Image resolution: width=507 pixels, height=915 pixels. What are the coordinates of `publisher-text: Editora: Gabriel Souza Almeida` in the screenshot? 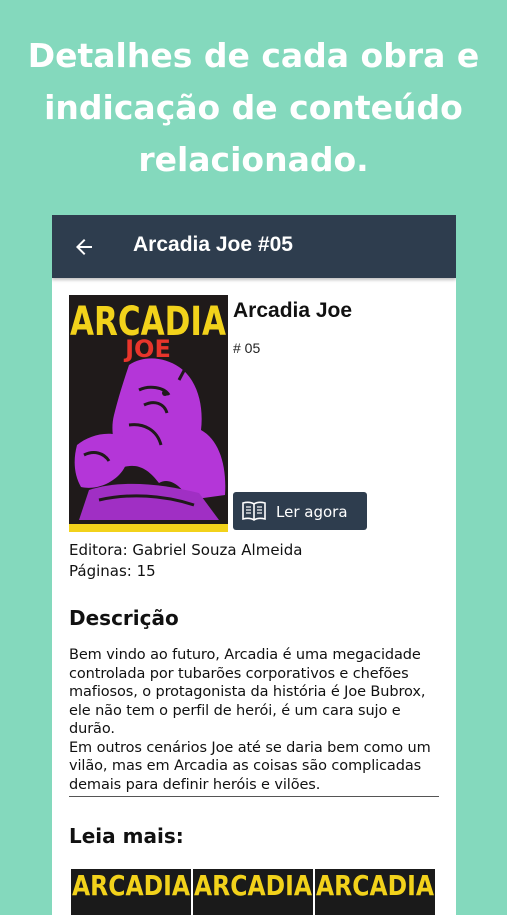 It's located at (186, 550).